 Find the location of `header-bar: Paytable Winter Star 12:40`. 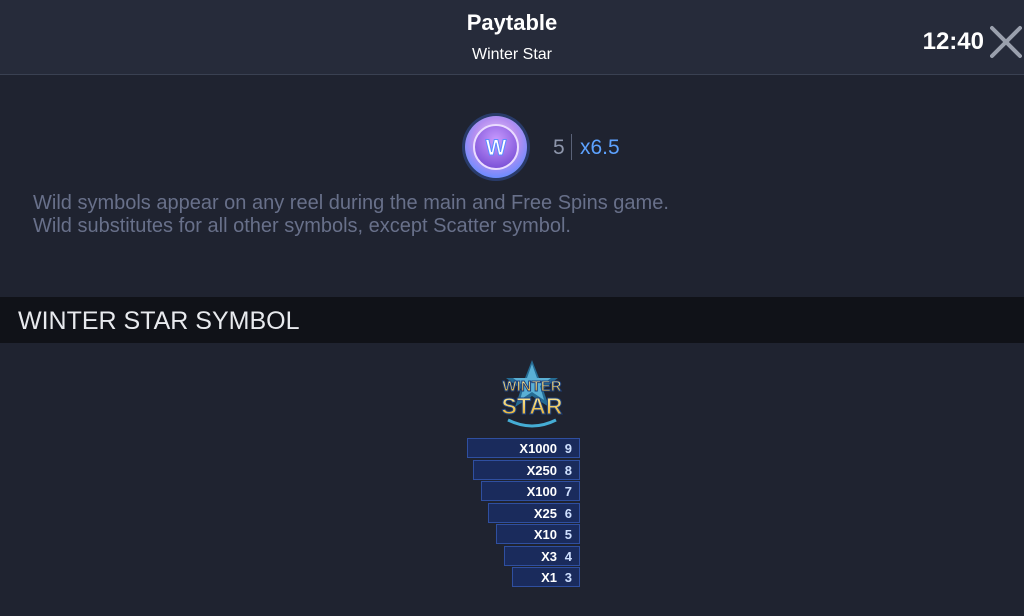

header-bar: Paytable Winter Star 12:40 is located at coordinates (512, 37).